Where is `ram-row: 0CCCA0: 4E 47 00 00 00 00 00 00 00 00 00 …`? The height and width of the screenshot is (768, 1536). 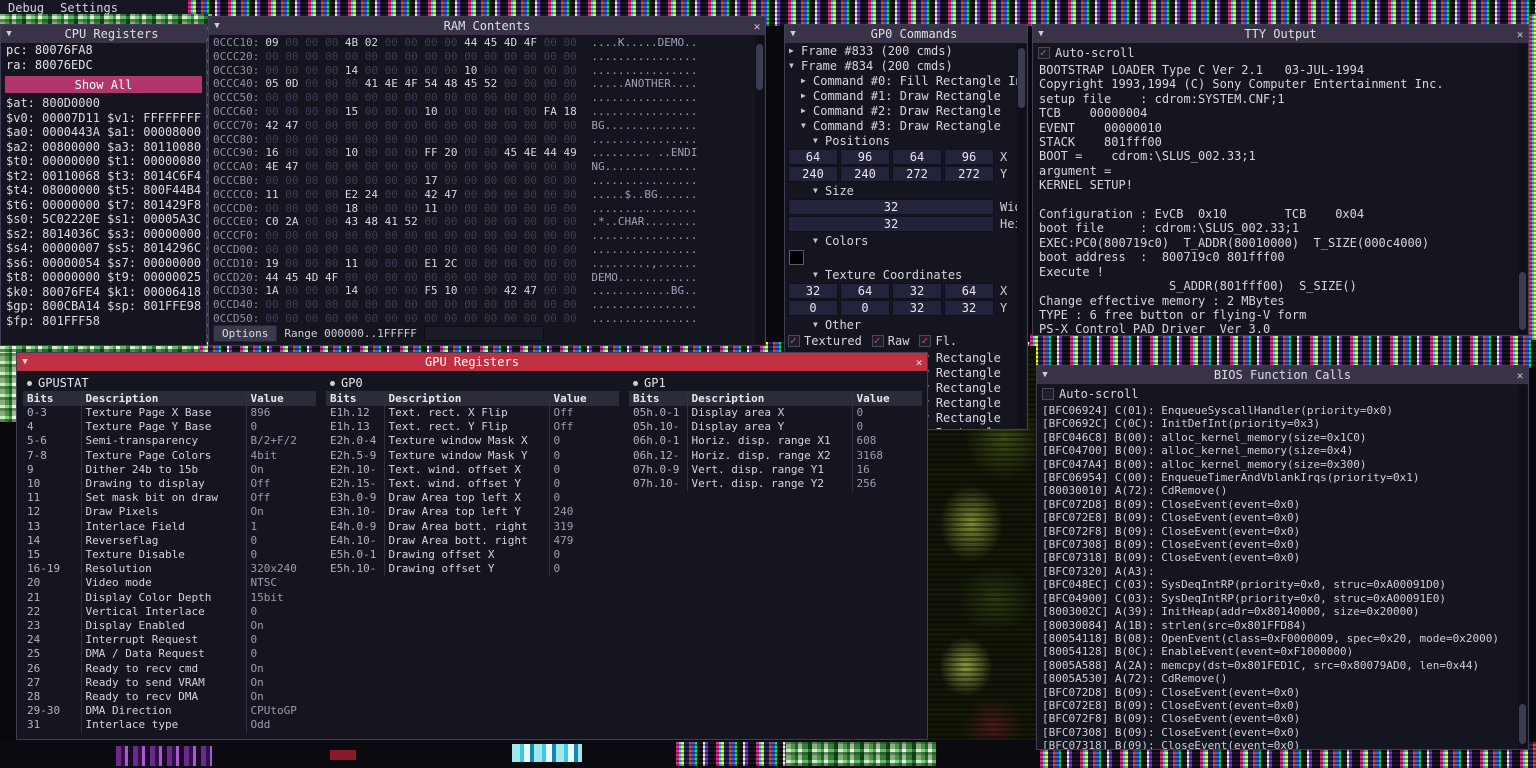
ram-row: 0CCCA0: 4E 47 00 00 00 00 00 00 00 00 00 … is located at coordinates (487, 167).